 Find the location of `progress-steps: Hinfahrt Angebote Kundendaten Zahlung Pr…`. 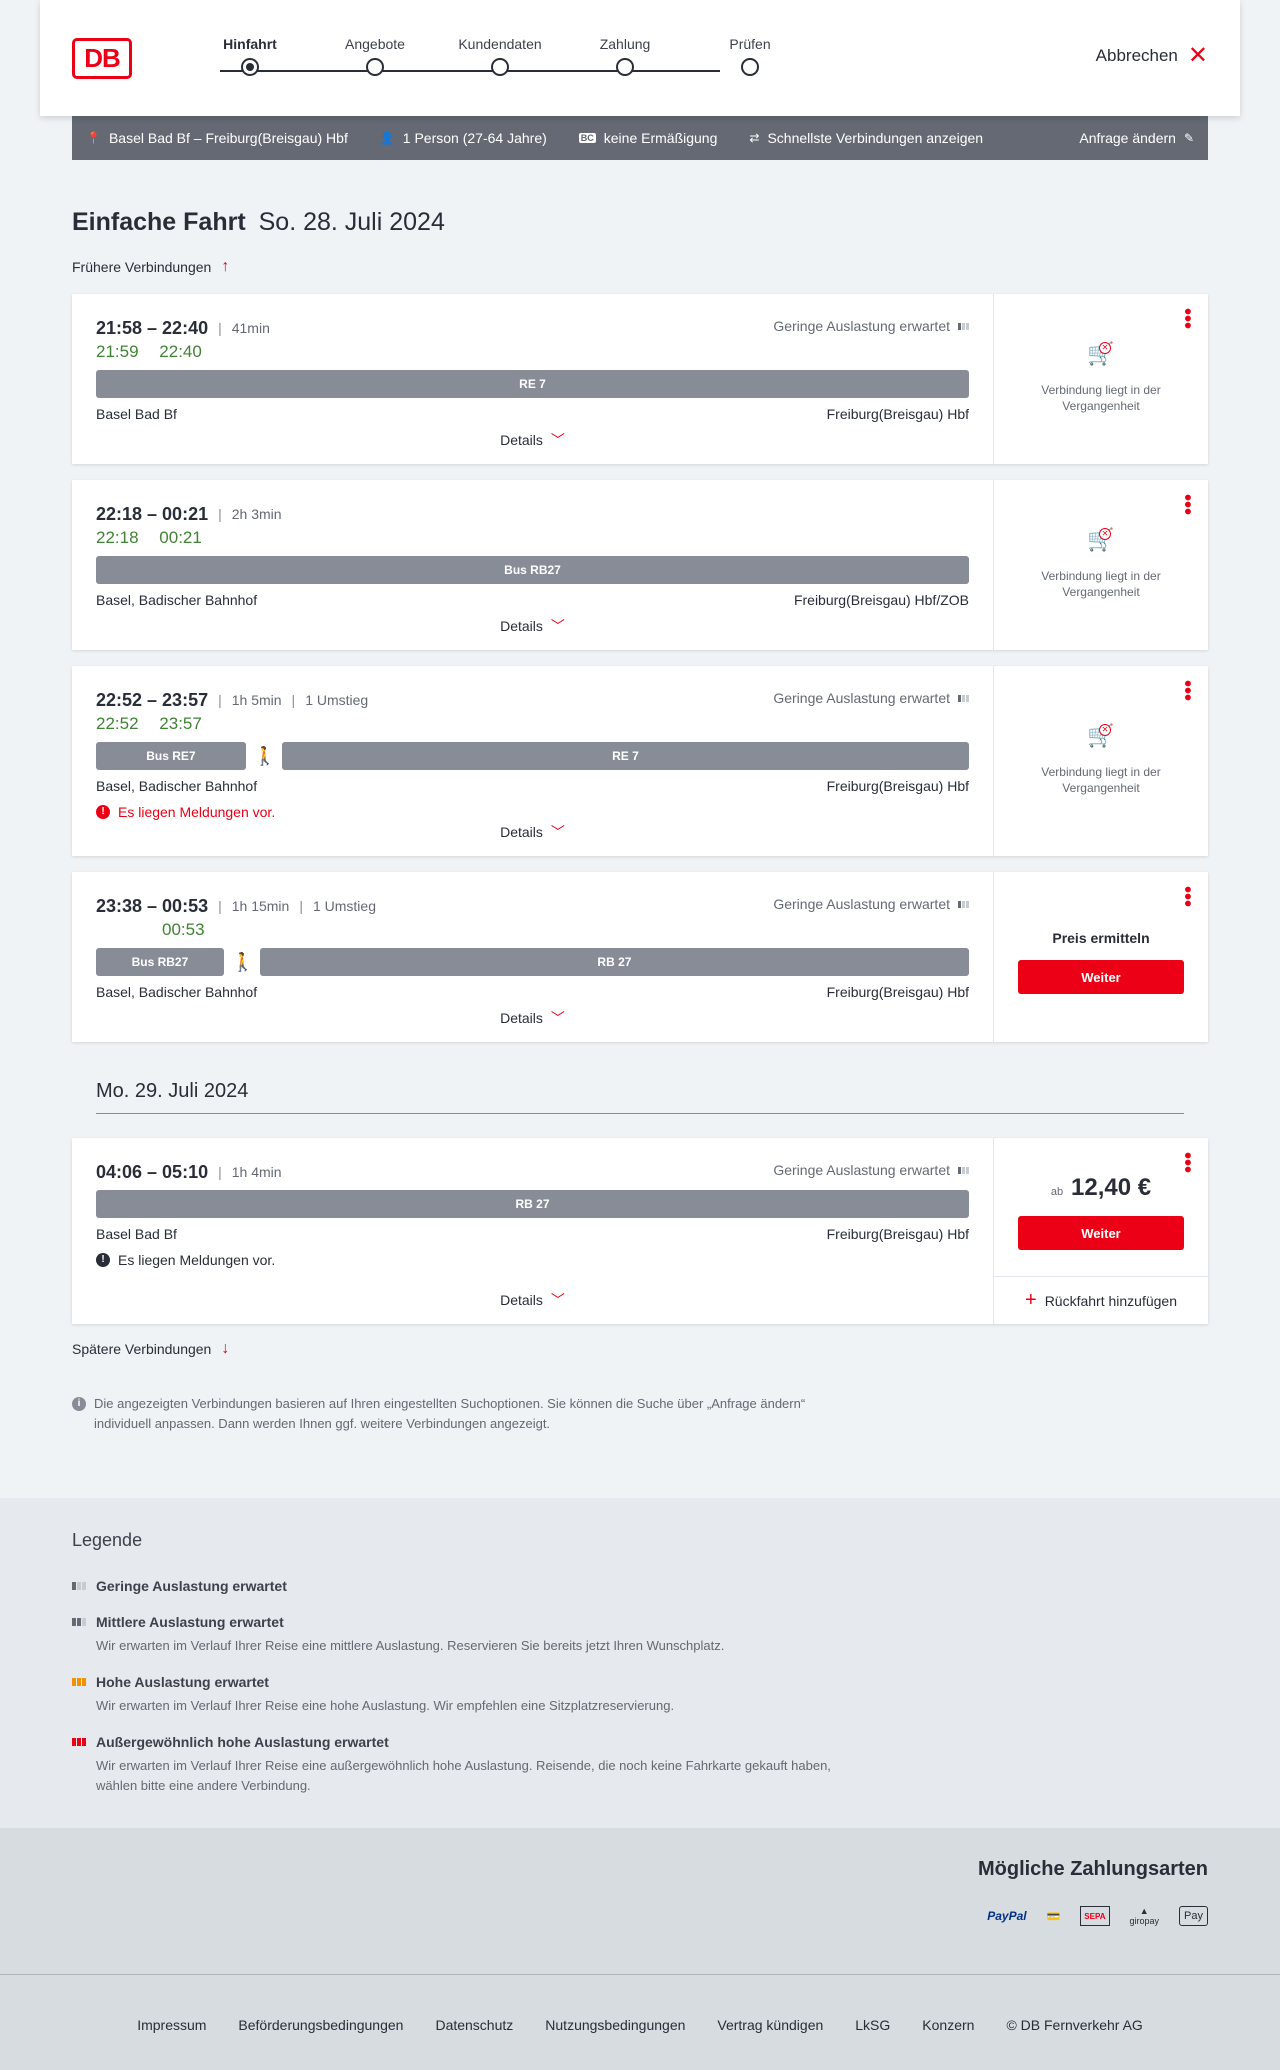

progress-steps: Hinfahrt Angebote Kundendaten Zahlung Pr… is located at coordinates (490, 59).